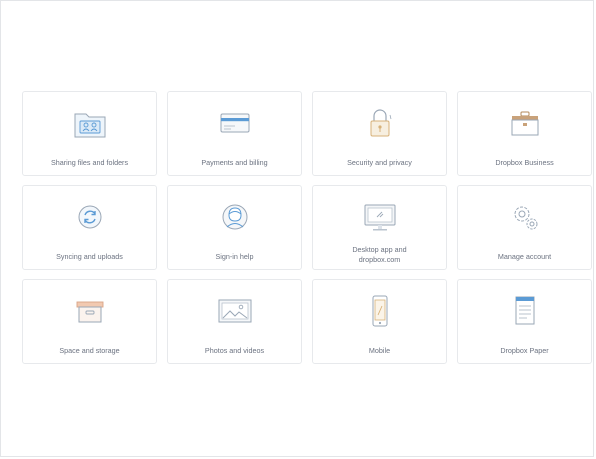 The height and width of the screenshot is (459, 596). I want to click on topic-card-mobile: Mobile, so click(379, 321).